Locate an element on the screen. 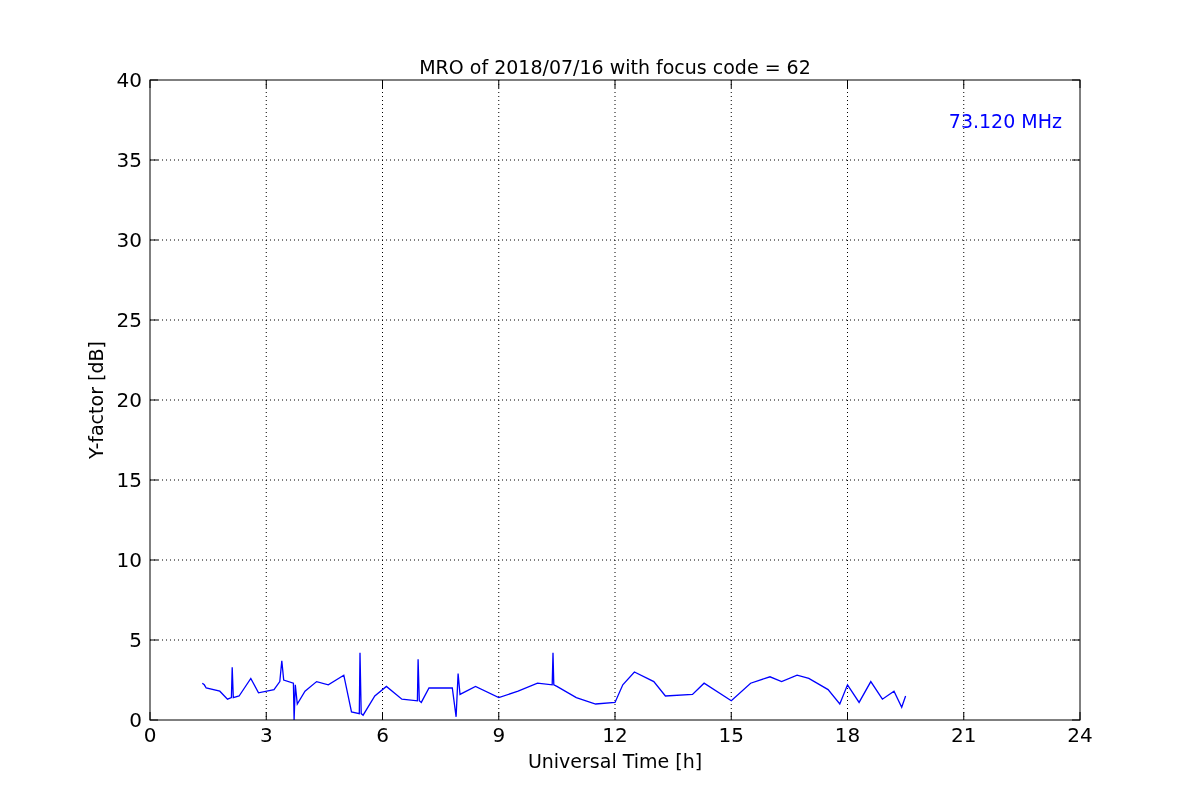  tick-label: 21 is located at coordinates (964, 735).